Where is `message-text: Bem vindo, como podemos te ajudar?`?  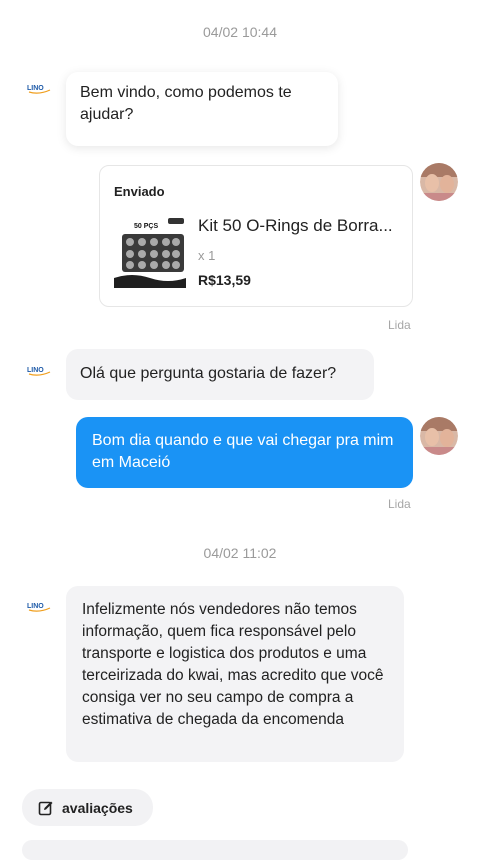 message-text: Bem vindo, como podemos te ajudar? is located at coordinates (186, 103).